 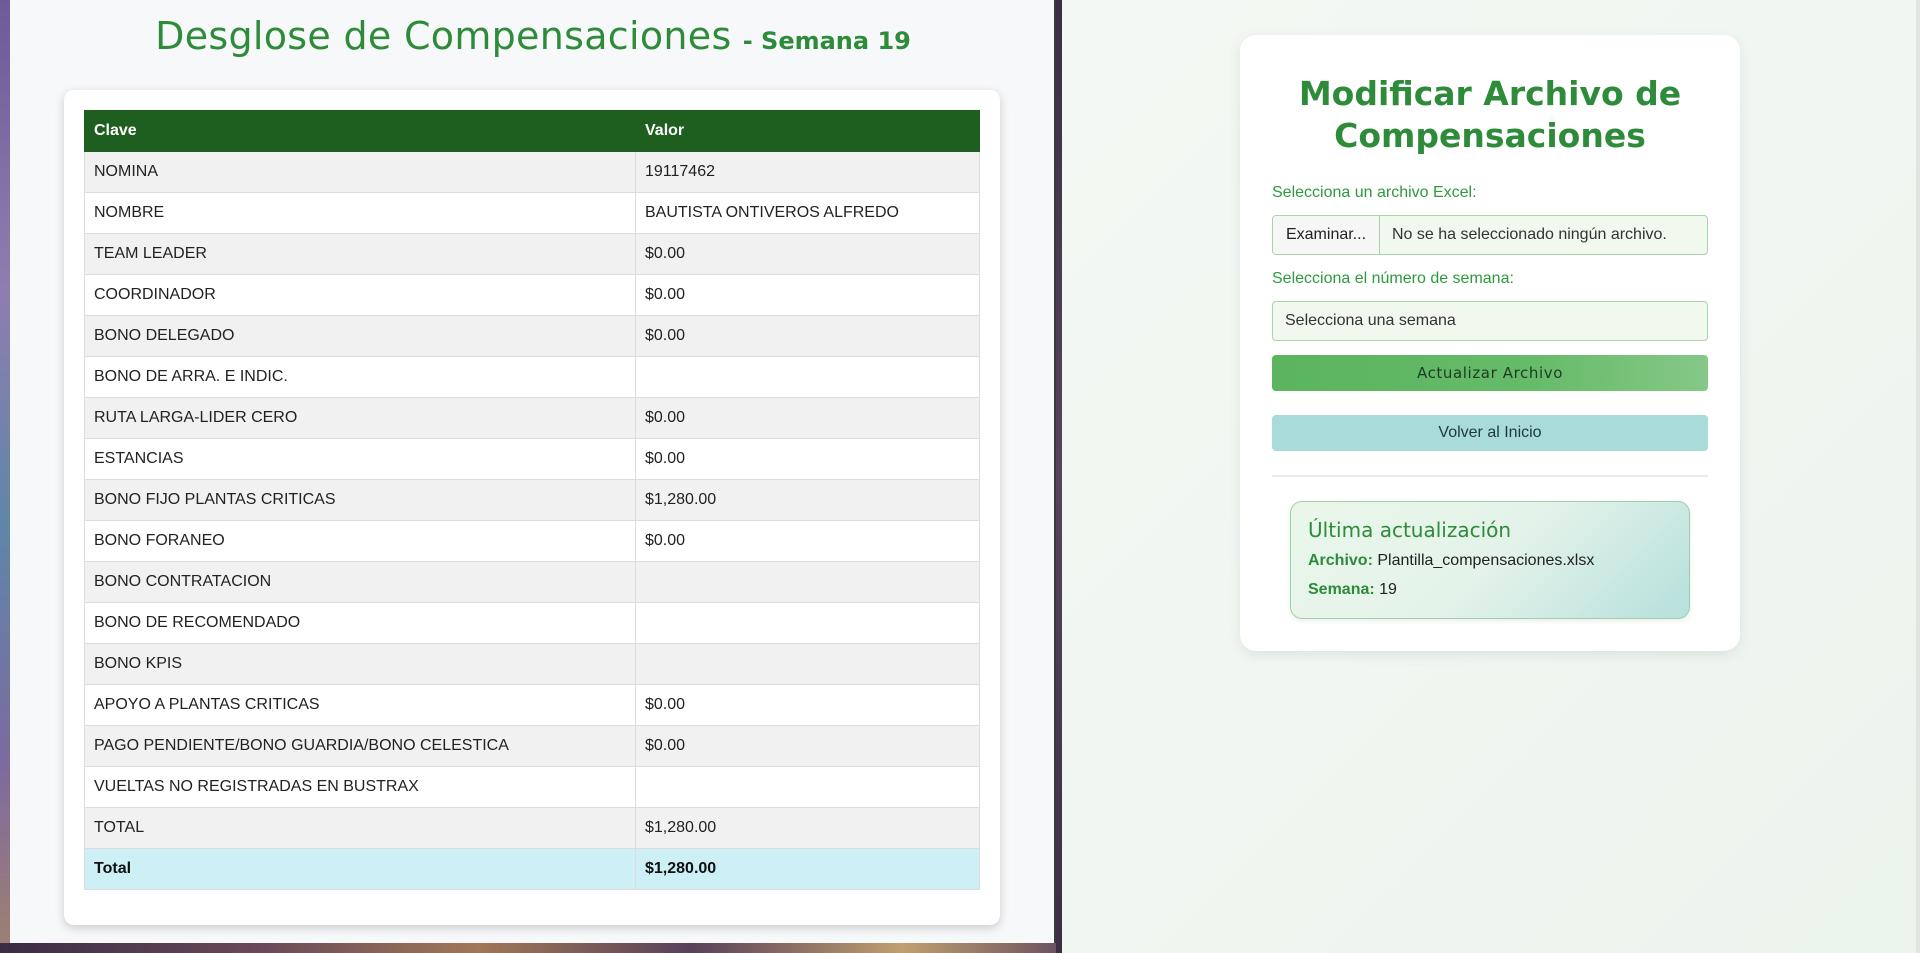 I want to click on row-key: ESTANCIAS, so click(x=360, y=459).